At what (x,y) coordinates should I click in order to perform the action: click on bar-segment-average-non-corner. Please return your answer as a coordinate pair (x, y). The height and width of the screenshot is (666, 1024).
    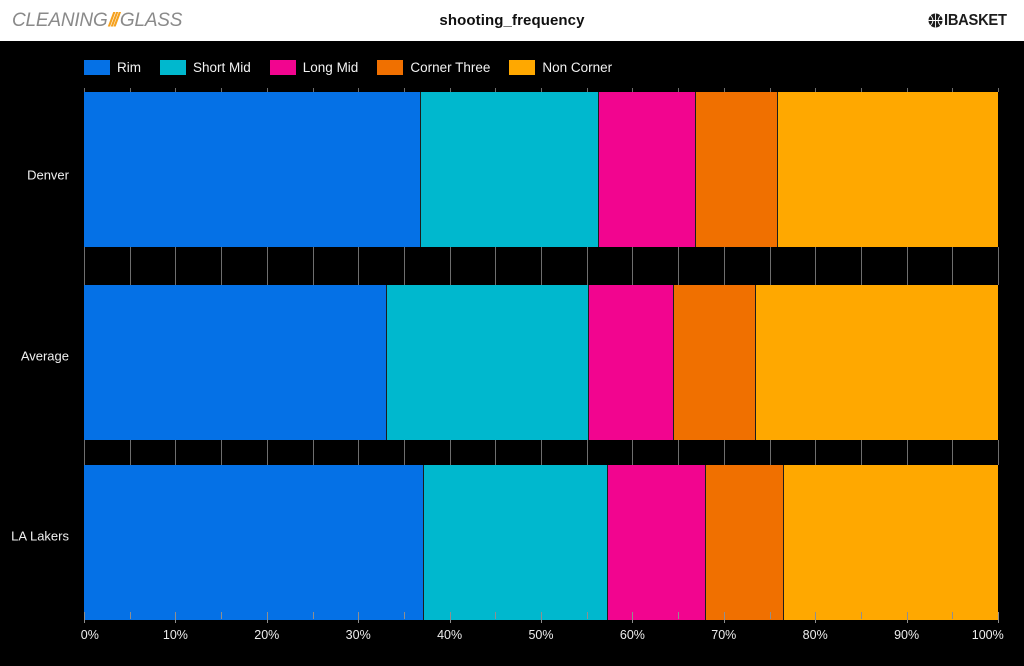
    Looking at the image, I should click on (876, 362).